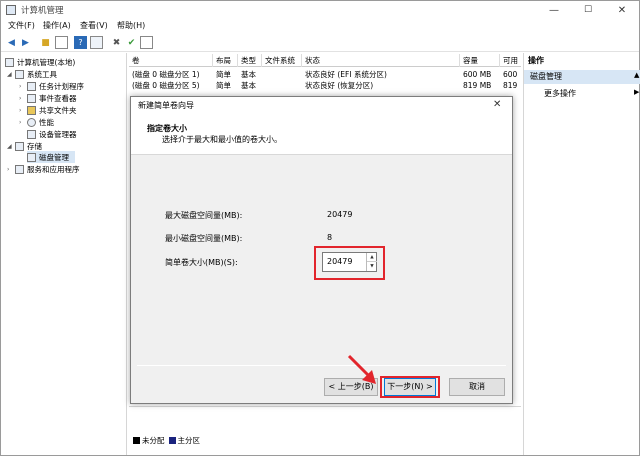 This screenshot has height=456, width=640. What do you see at coordinates (204, 215) in the screenshot?
I see `max-space-label: 最大磁盘空间量(MB):` at bounding box center [204, 215].